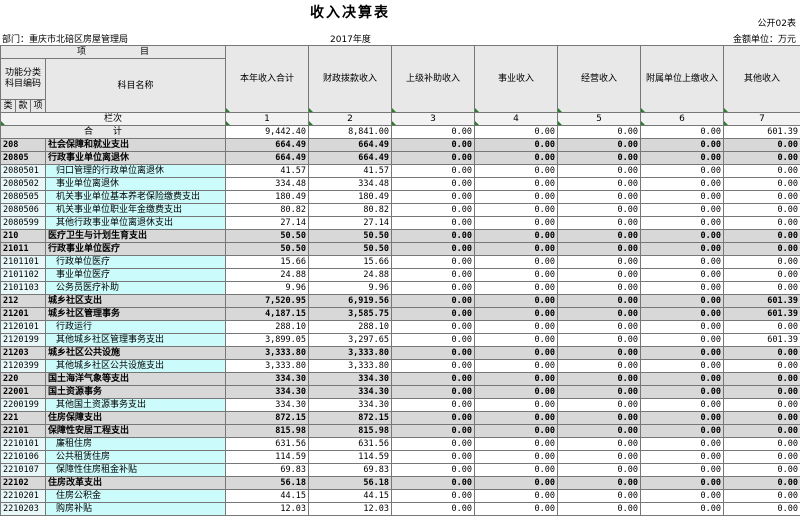 Image resolution: width=800 pixels, height=525 pixels. What do you see at coordinates (267, 340) in the screenshot?
I see `amount-cell: 3,899.05` at bounding box center [267, 340].